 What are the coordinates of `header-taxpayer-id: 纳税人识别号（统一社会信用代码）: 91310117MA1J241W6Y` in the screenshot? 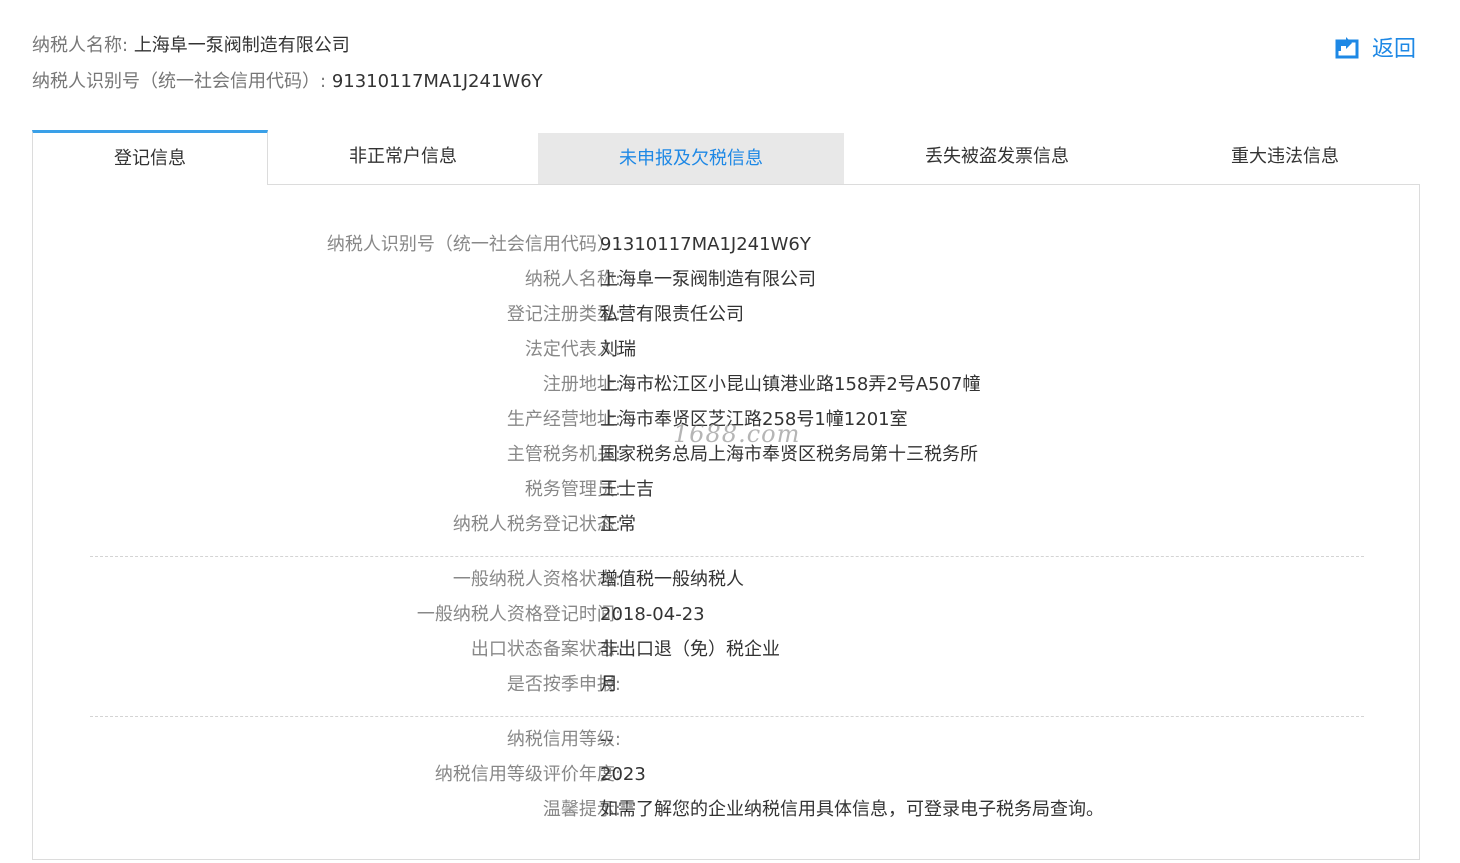 It's located at (287, 82).